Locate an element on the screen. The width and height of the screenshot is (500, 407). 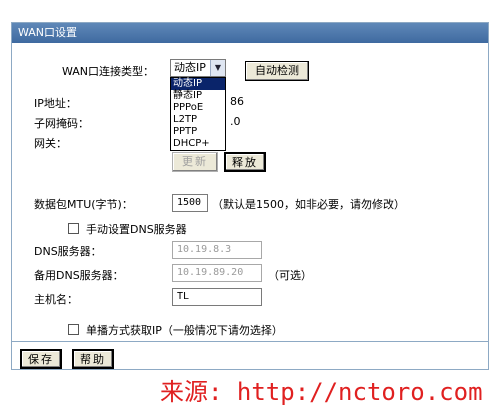
manual-dns-label: 手动设置DNS服务器 is located at coordinates (136, 229).